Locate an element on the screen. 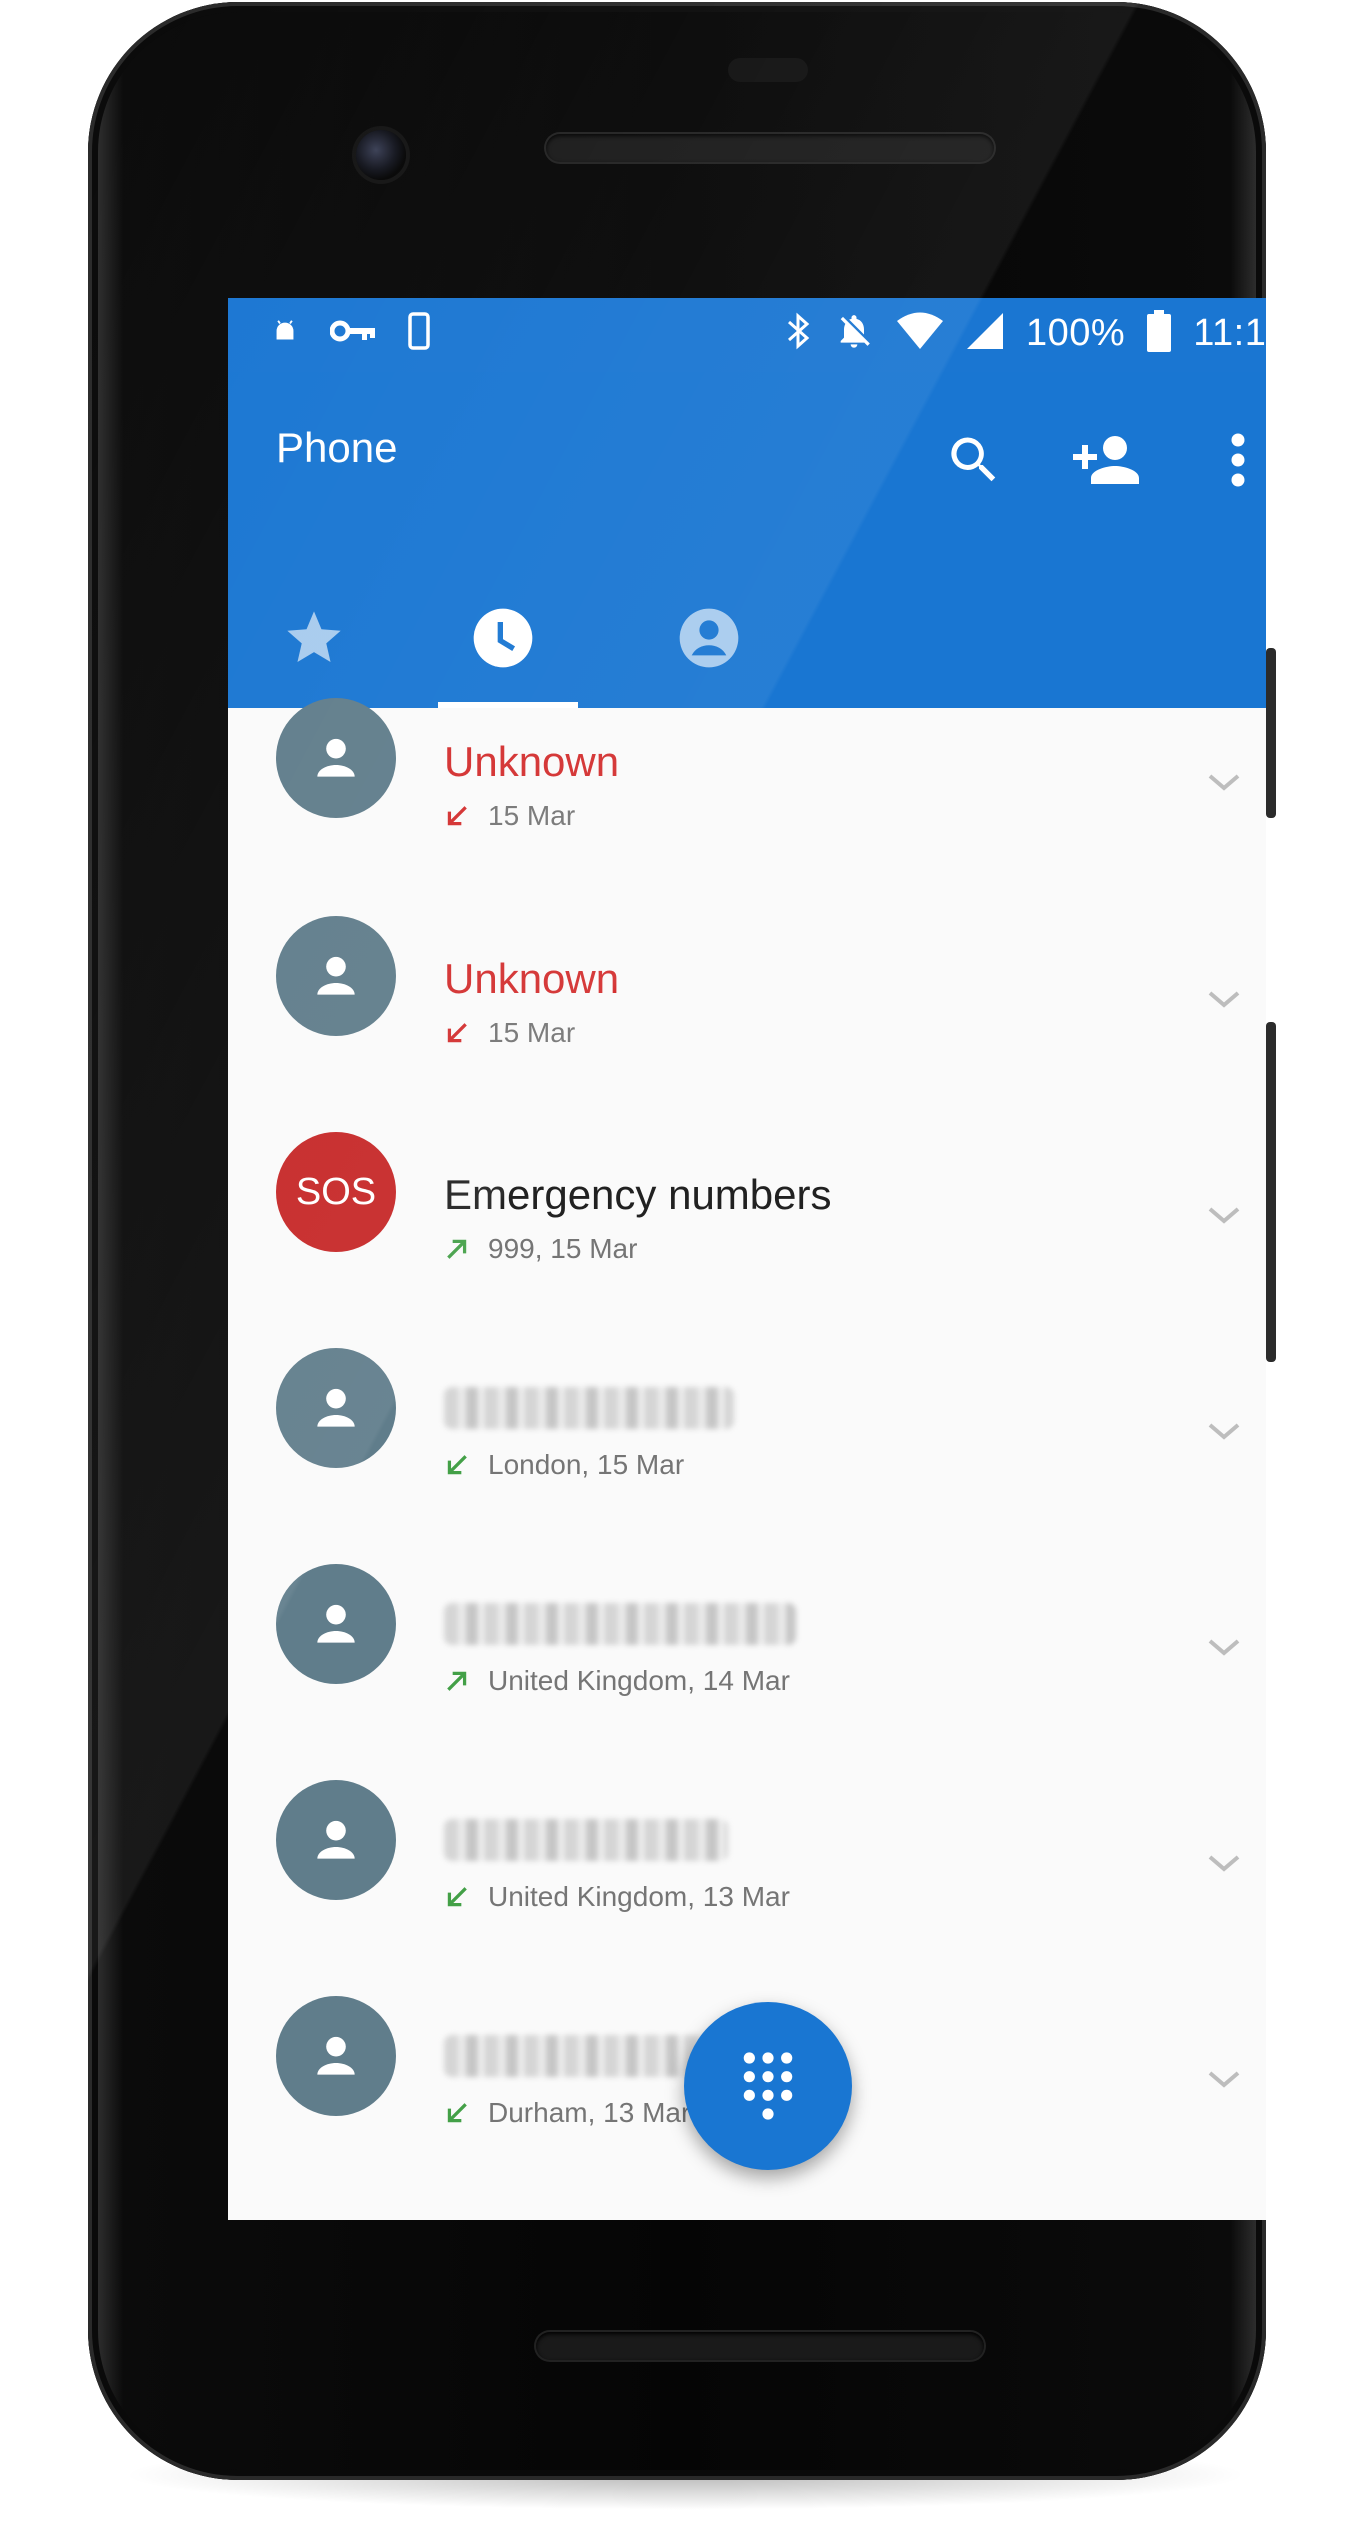 The width and height of the screenshot is (1370, 2534). history-clock-icon is located at coordinates (503, 638).